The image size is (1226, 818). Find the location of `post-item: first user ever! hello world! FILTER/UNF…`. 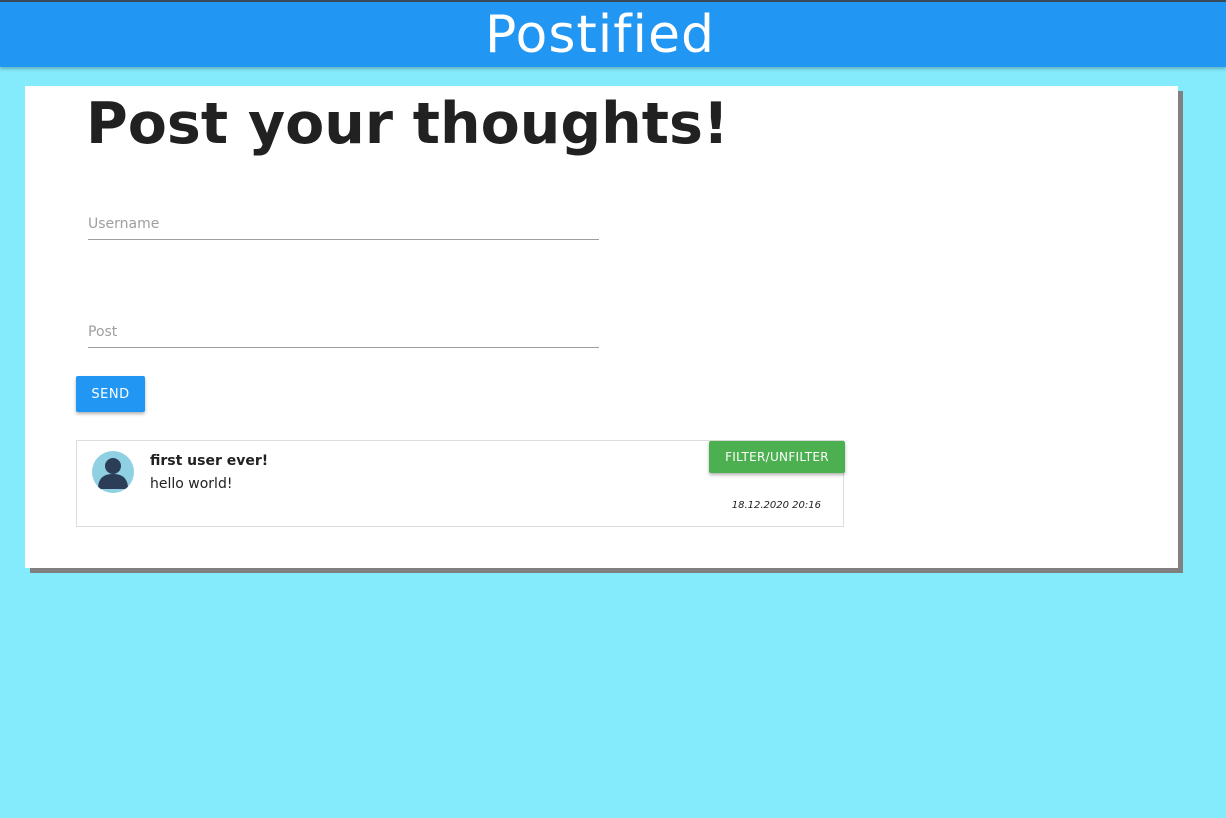

post-item: first user ever! hello world! FILTER/UNF… is located at coordinates (460, 483).